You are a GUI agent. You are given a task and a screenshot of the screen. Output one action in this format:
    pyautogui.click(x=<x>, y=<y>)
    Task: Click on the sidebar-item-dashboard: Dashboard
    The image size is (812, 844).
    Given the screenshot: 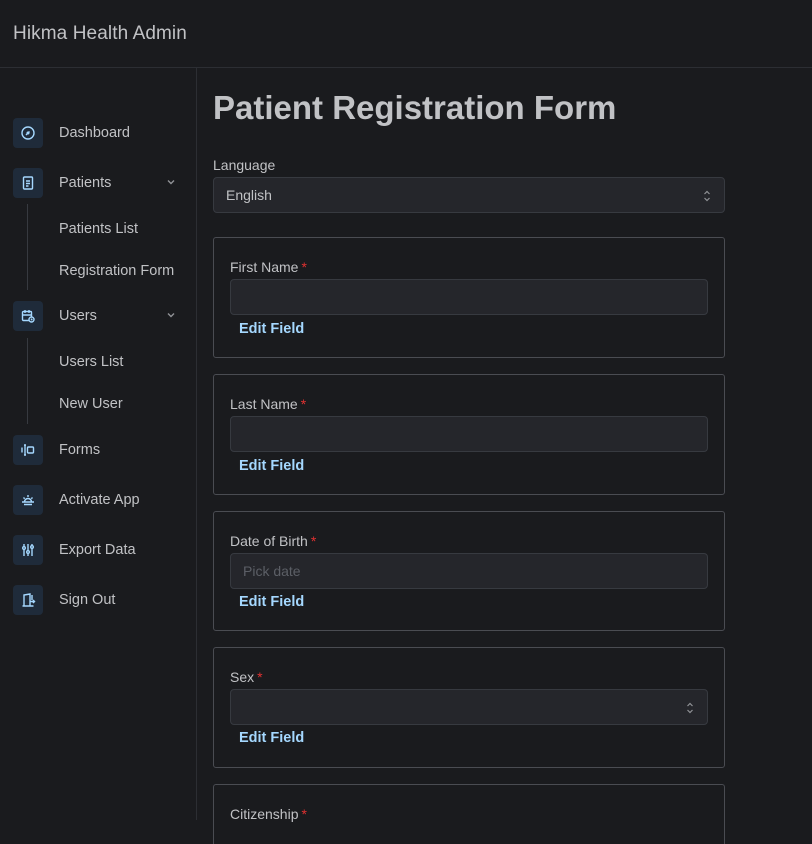 What is the action you would take?
    pyautogui.click(x=98, y=133)
    